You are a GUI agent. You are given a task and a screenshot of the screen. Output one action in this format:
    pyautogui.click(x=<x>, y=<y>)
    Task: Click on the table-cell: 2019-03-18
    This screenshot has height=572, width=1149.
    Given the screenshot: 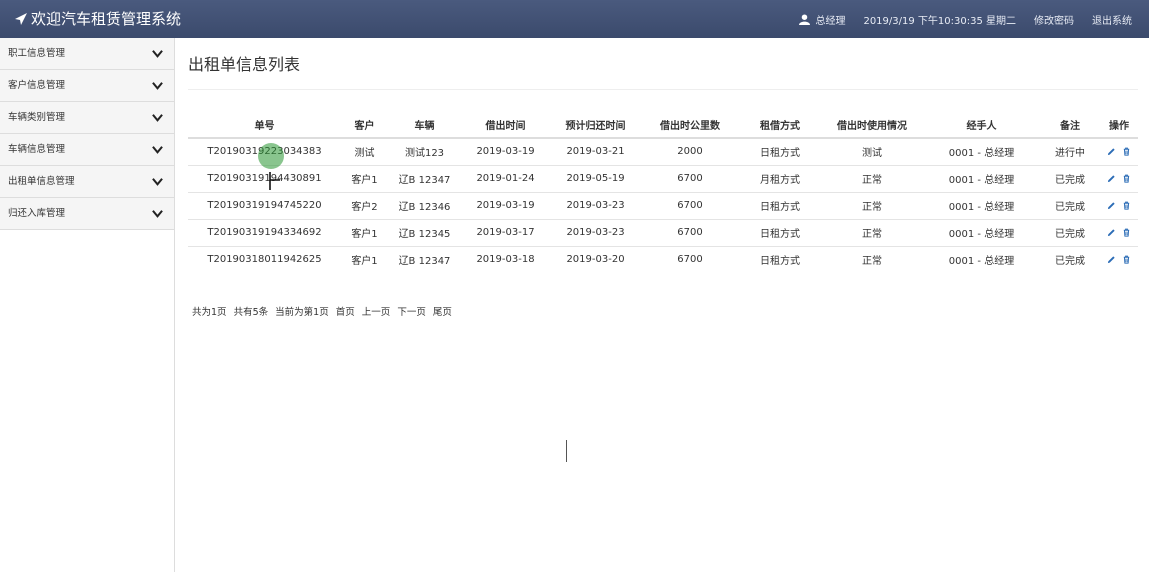 What is the action you would take?
    pyautogui.click(x=505, y=259)
    